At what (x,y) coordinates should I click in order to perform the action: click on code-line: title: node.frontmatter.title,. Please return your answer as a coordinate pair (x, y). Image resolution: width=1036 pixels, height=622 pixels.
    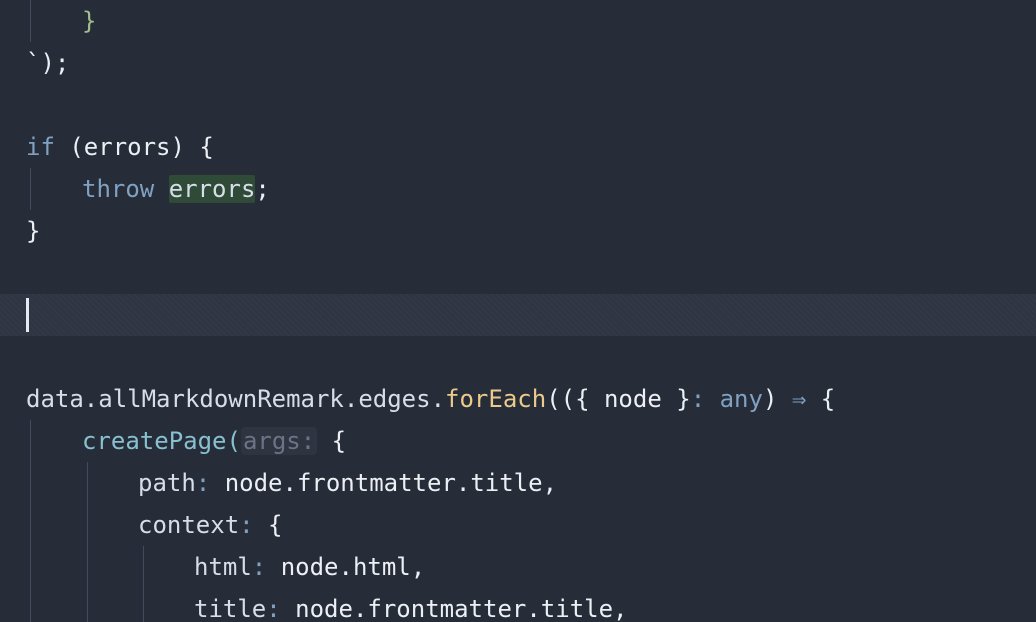
    Looking at the image, I should click on (518, 605).